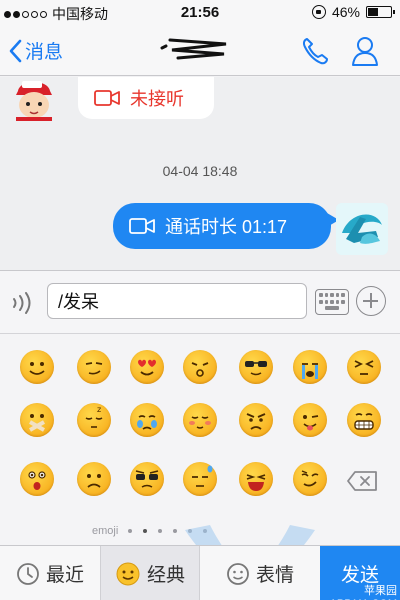 The width and height of the screenshot is (400, 600). I want to click on smiley-outline-icon, so click(238, 573).